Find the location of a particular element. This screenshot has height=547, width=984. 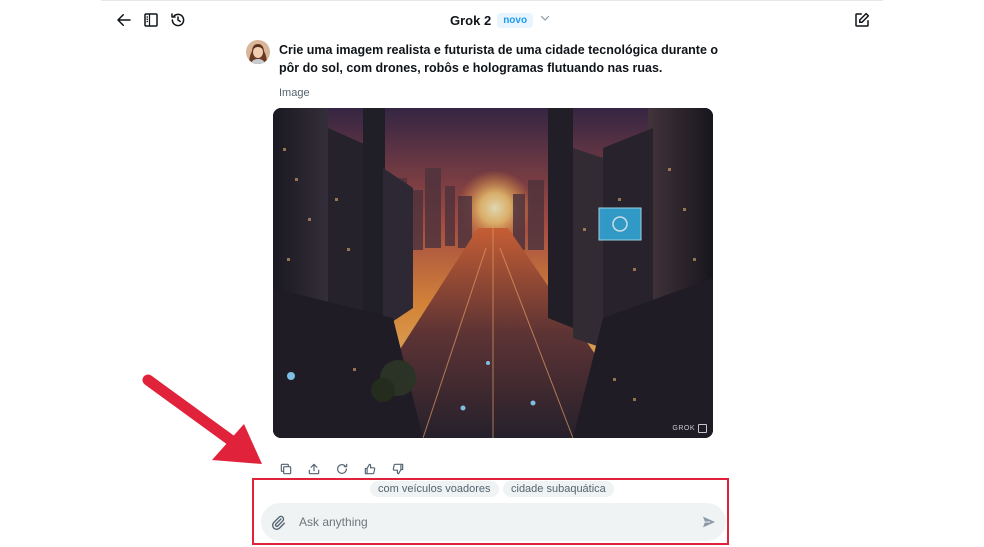

response-actions is located at coordinates (341, 468).